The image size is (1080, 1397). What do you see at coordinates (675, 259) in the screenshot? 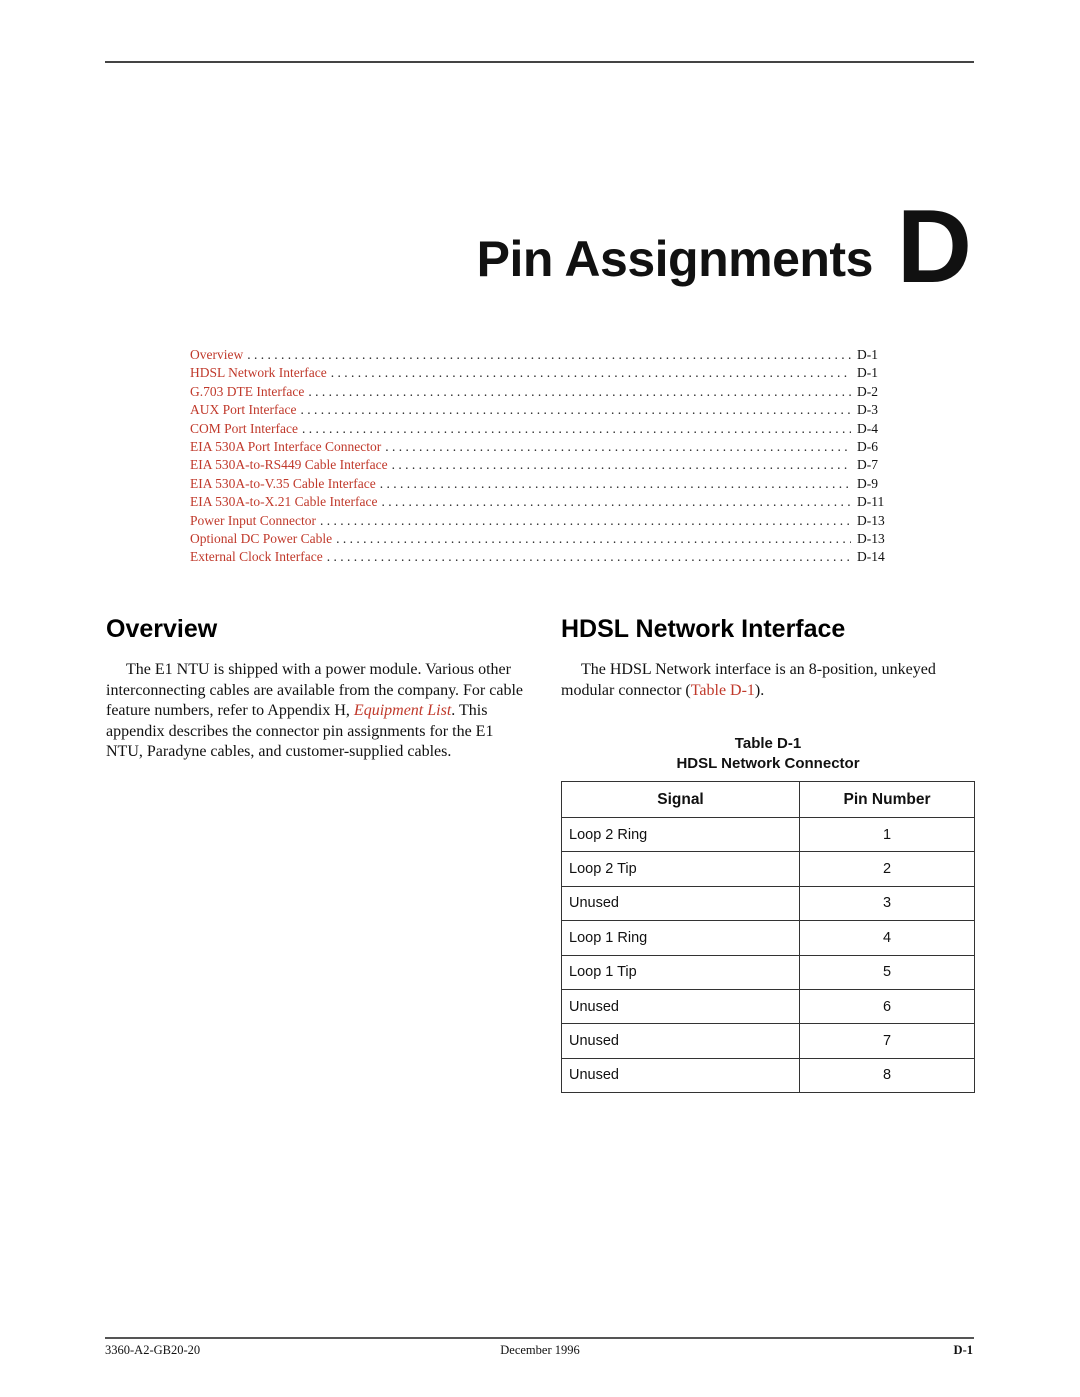
I see `chapter-title-text: Pin Assignments` at bounding box center [675, 259].